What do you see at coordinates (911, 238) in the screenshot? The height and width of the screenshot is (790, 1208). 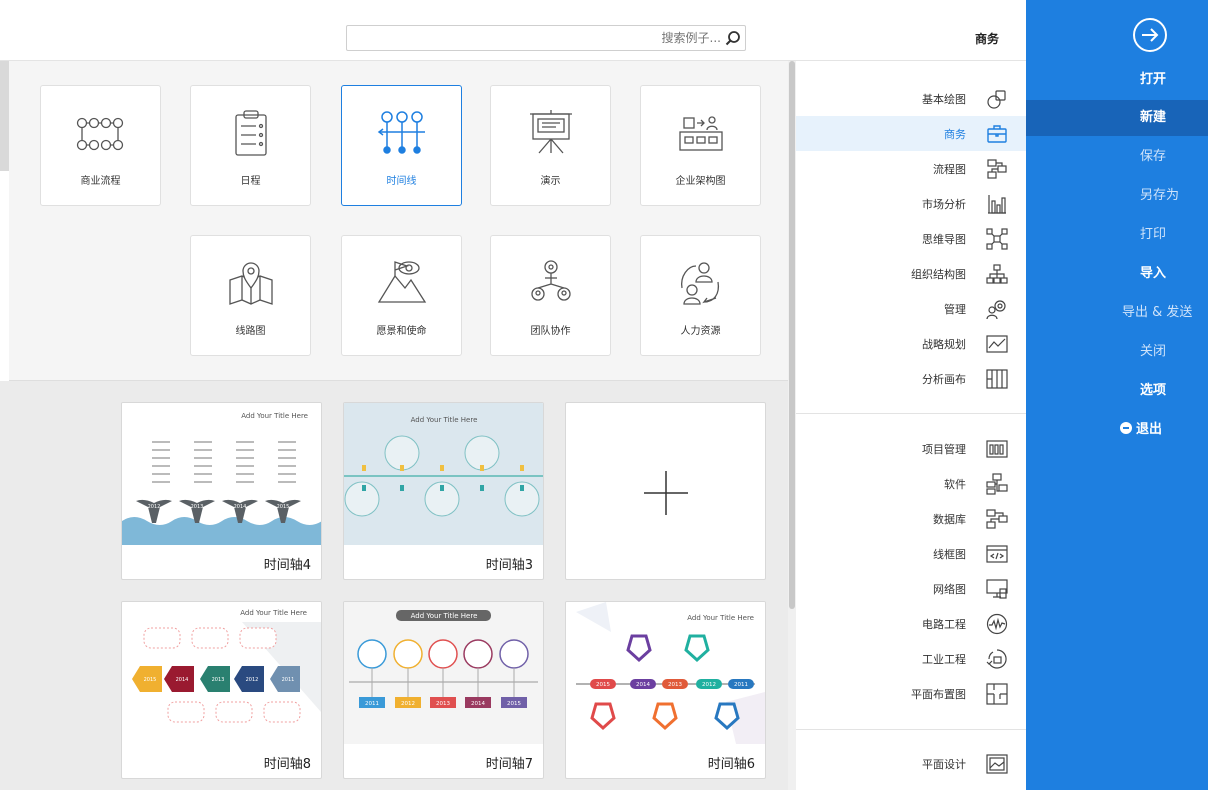 I see `category-item: 思维导图` at bounding box center [911, 238].